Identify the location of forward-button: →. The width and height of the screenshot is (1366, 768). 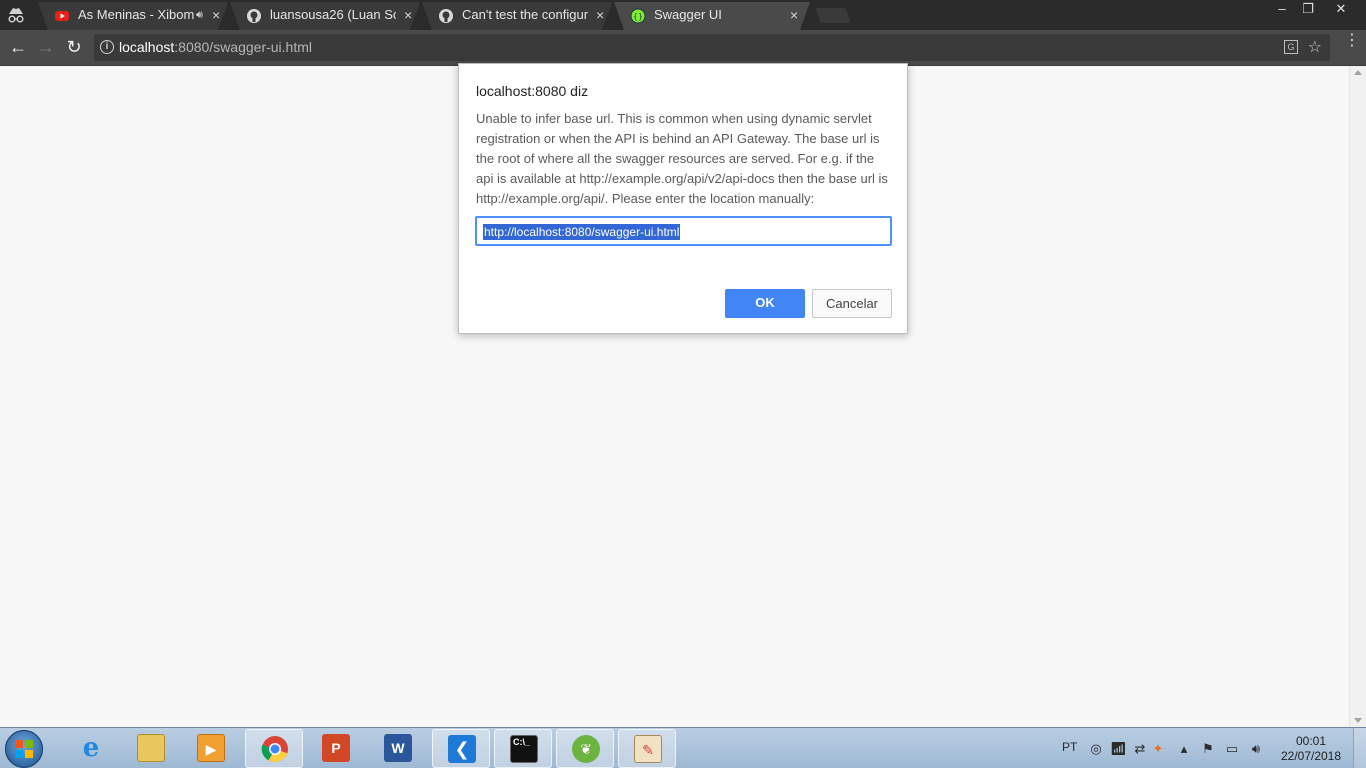
(46, 48).